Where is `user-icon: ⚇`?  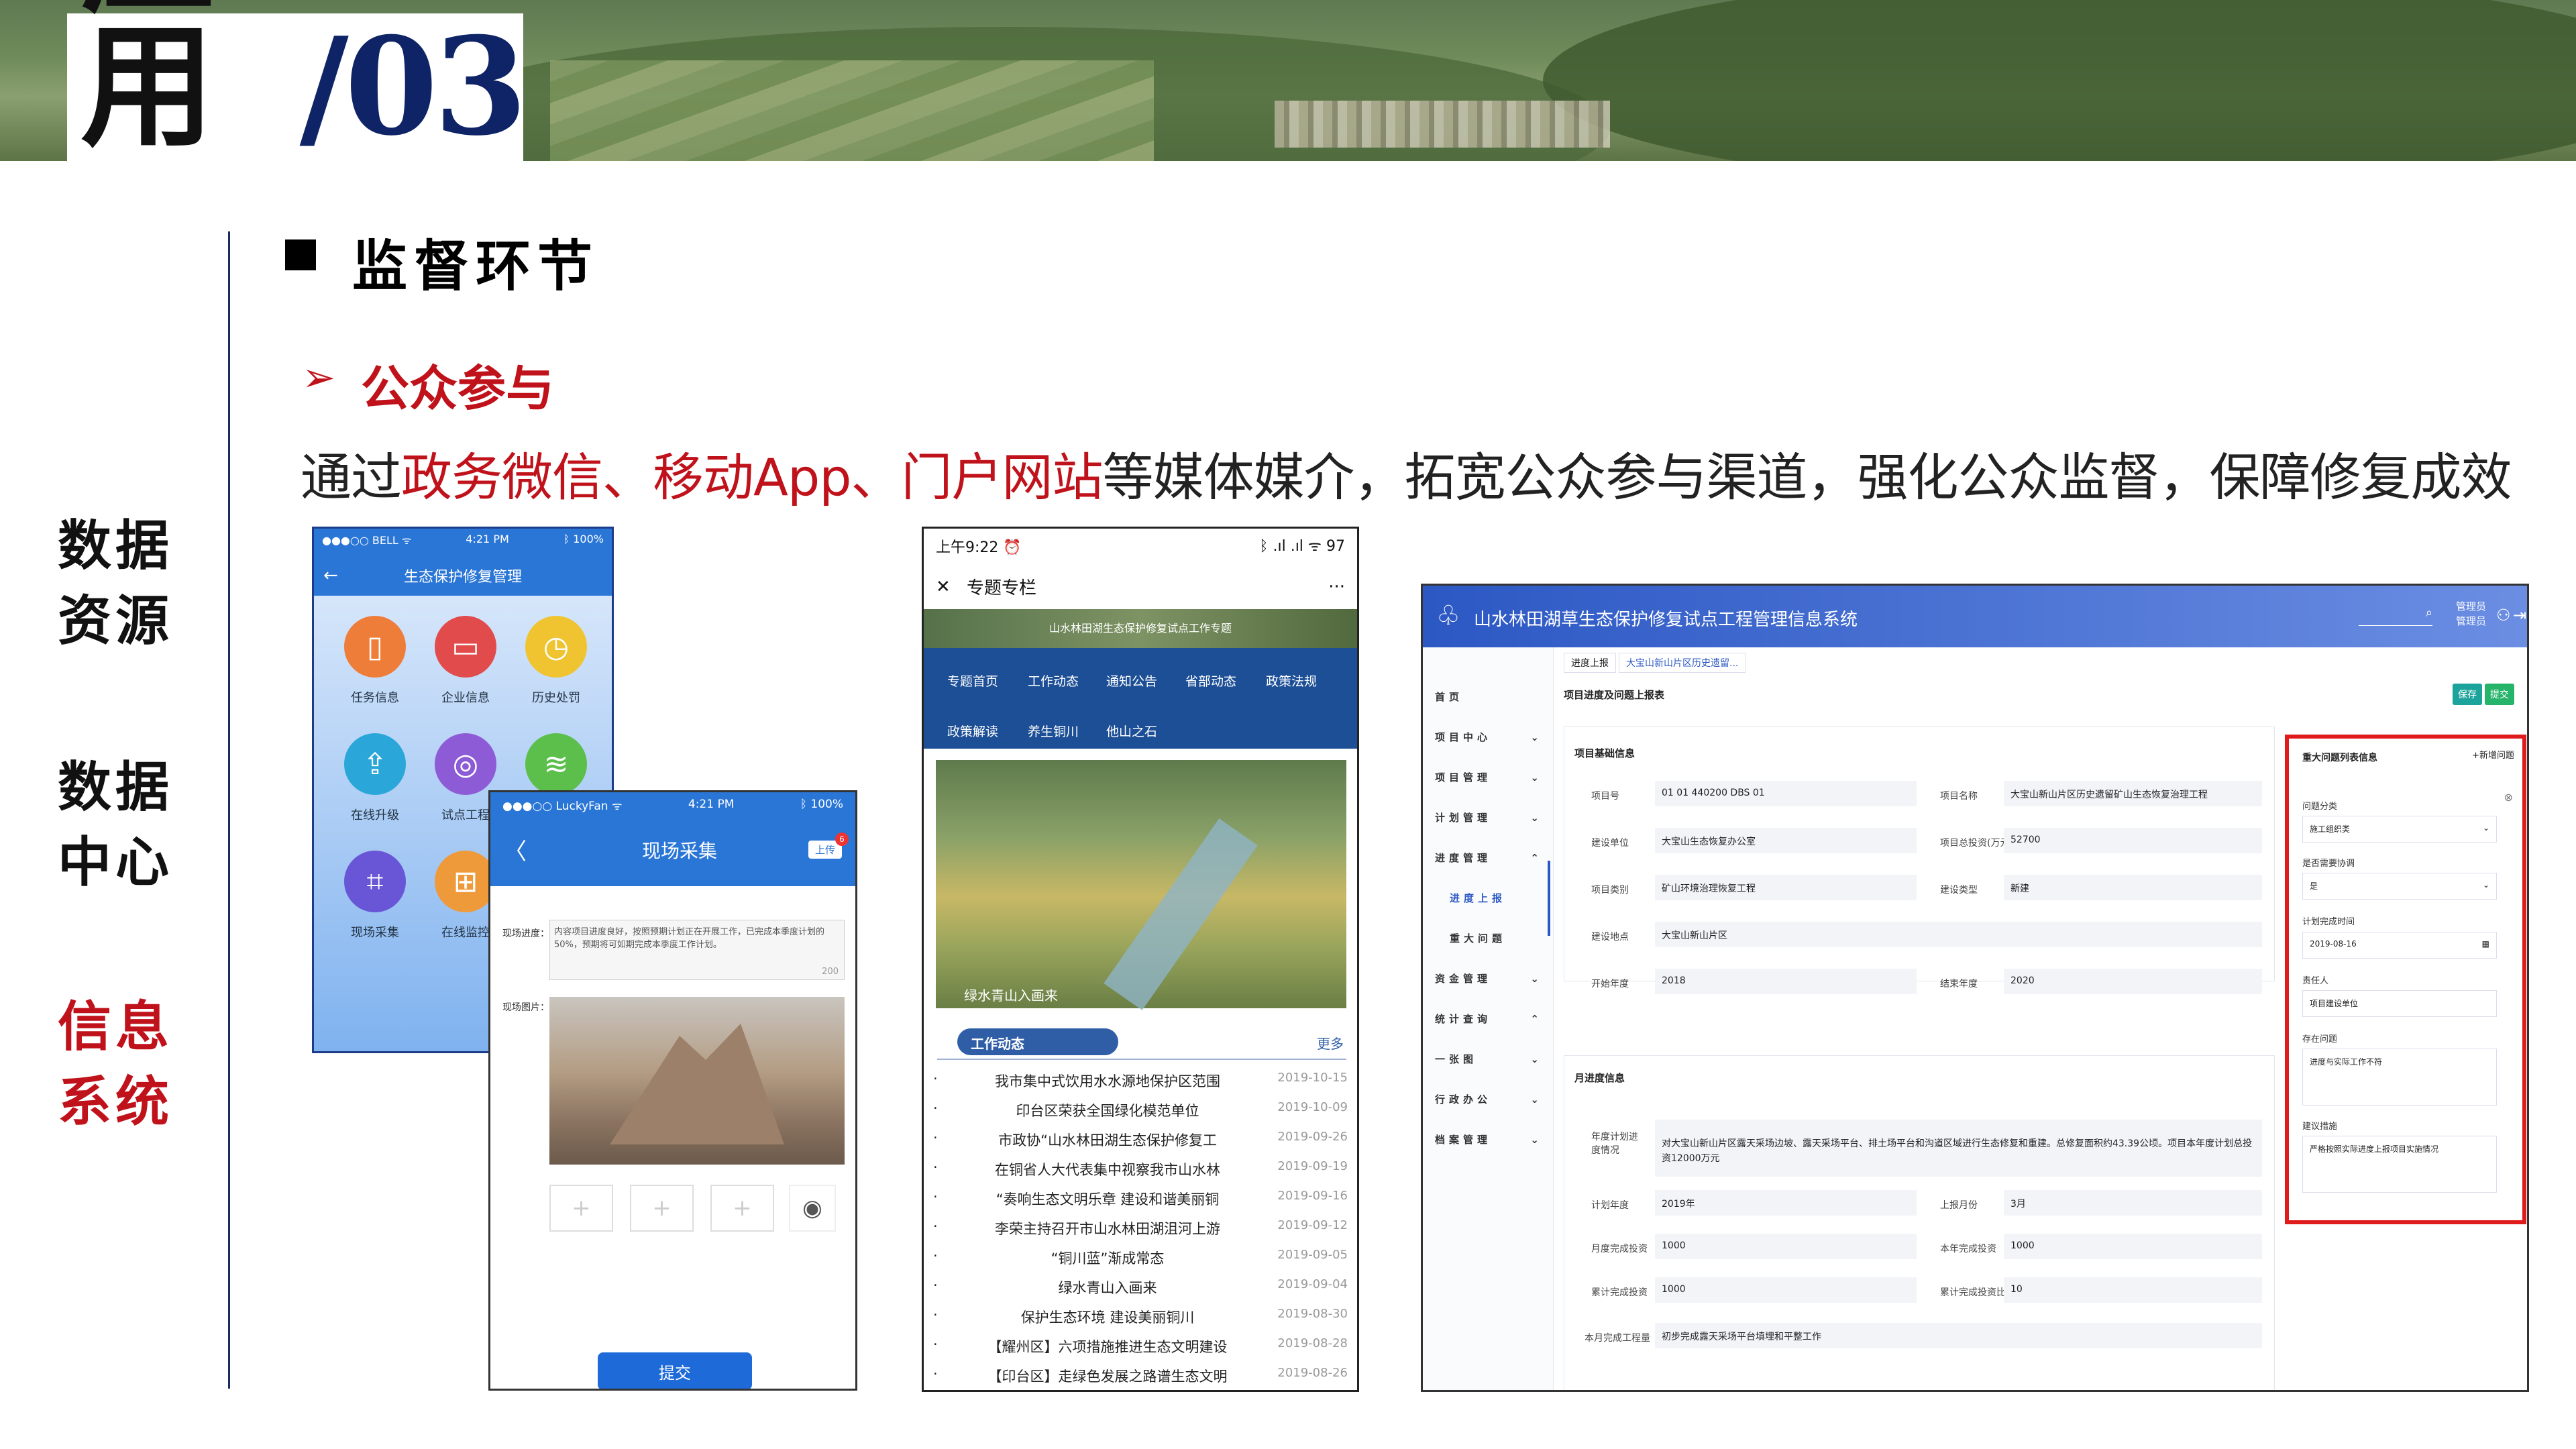 user-icon: ⚇ is located at coordinates (2503, 615).